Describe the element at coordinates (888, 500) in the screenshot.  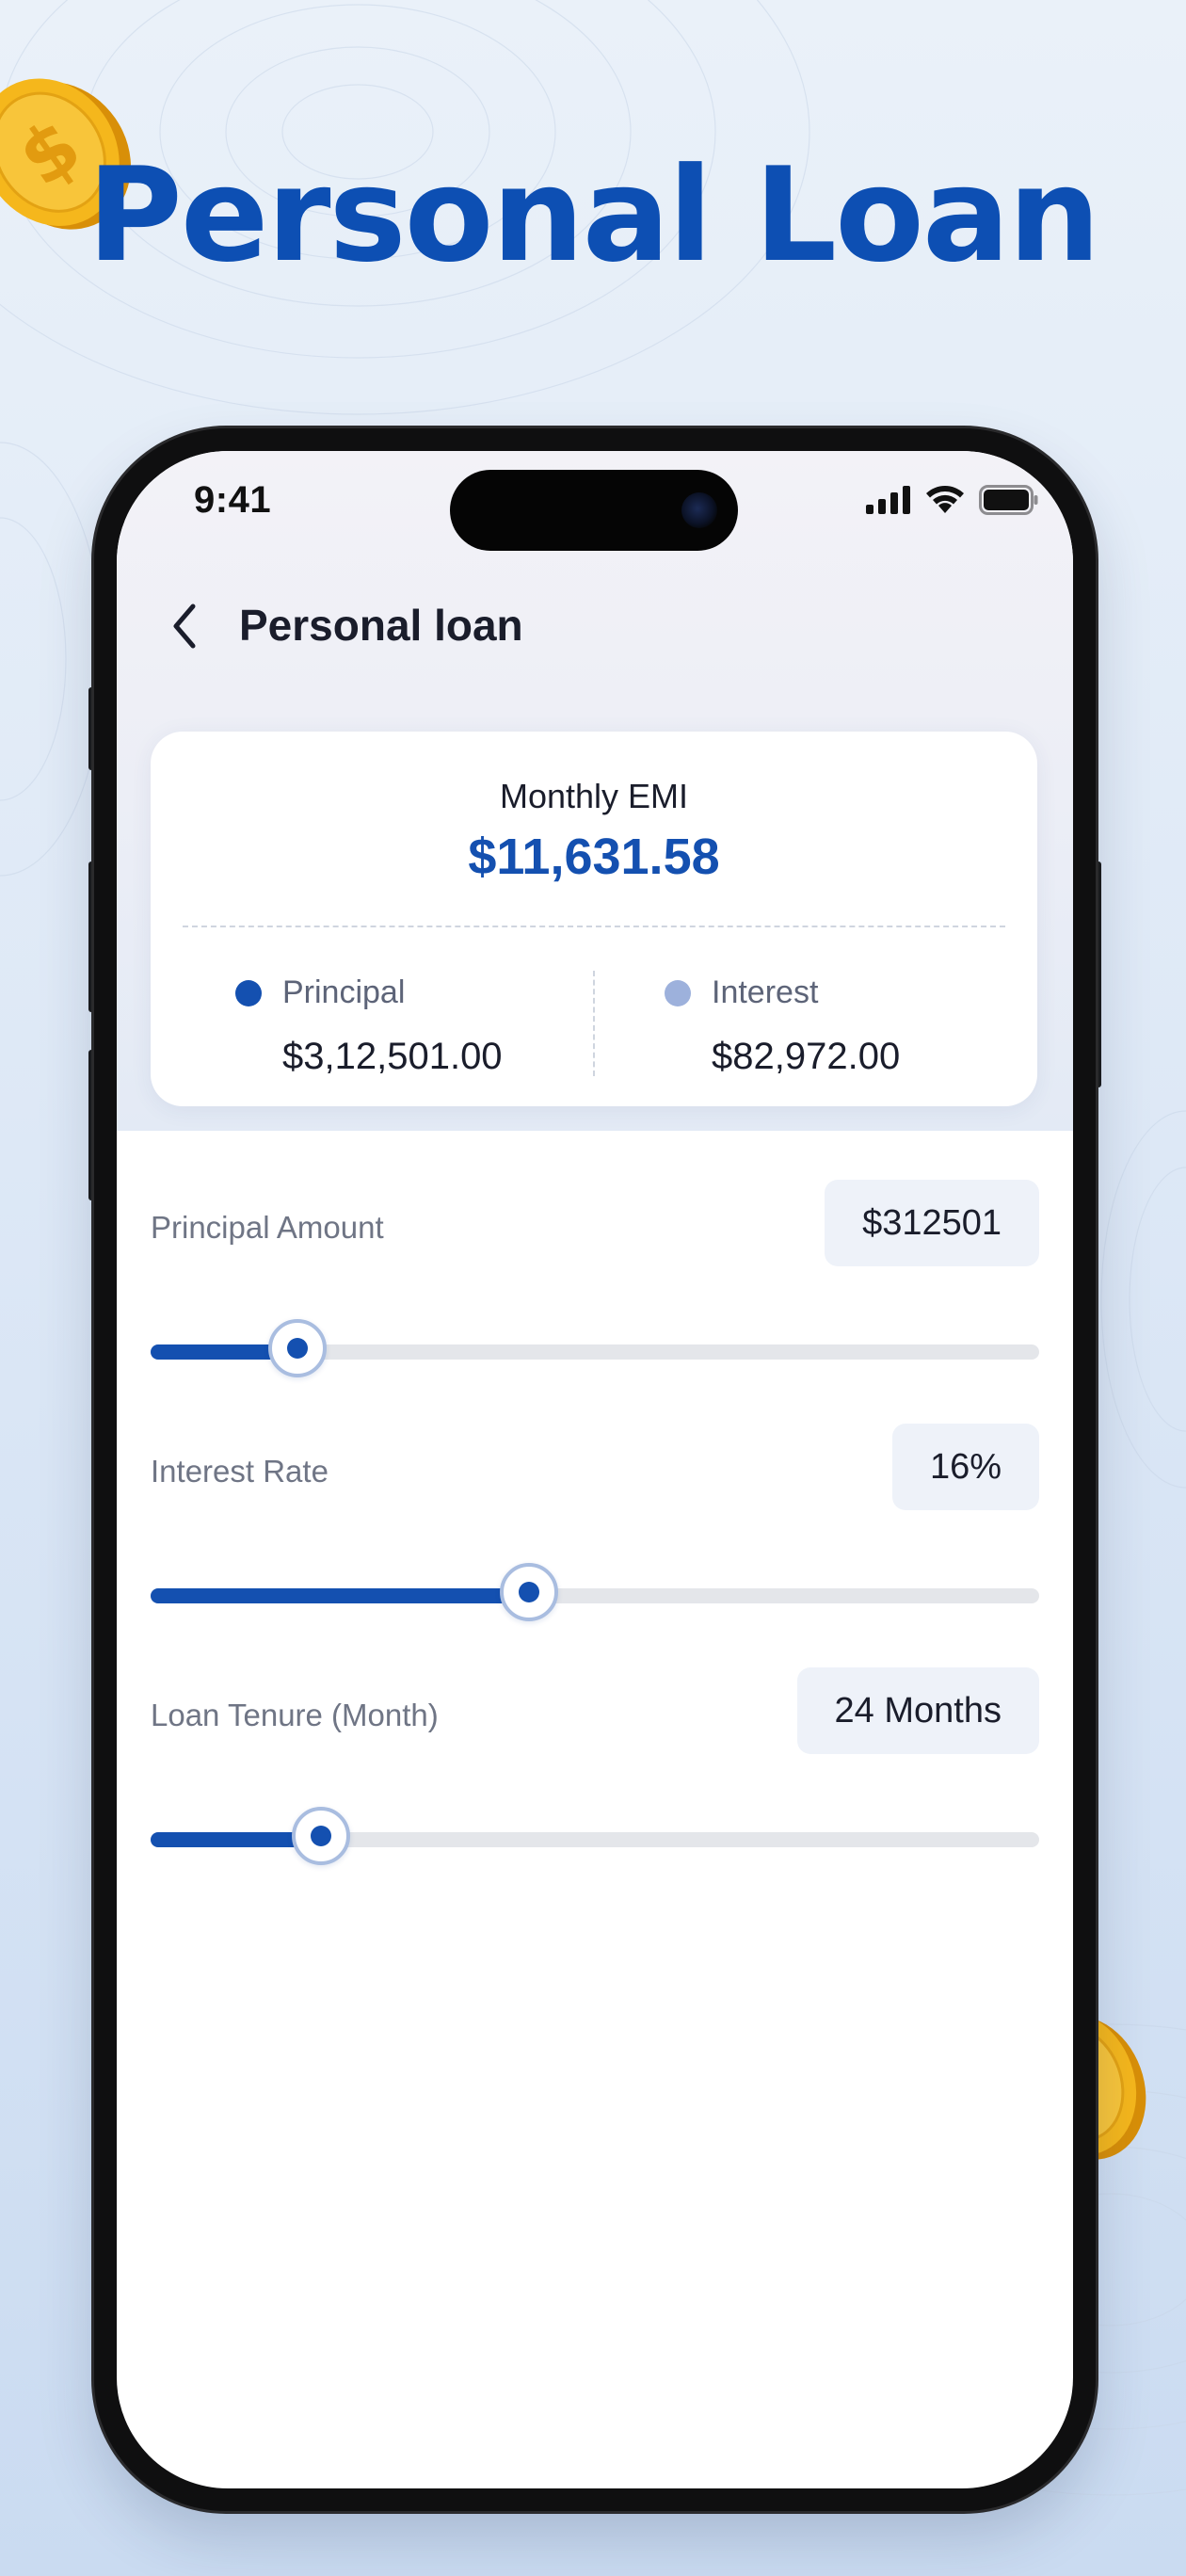
I see `signal-icon` at that location.